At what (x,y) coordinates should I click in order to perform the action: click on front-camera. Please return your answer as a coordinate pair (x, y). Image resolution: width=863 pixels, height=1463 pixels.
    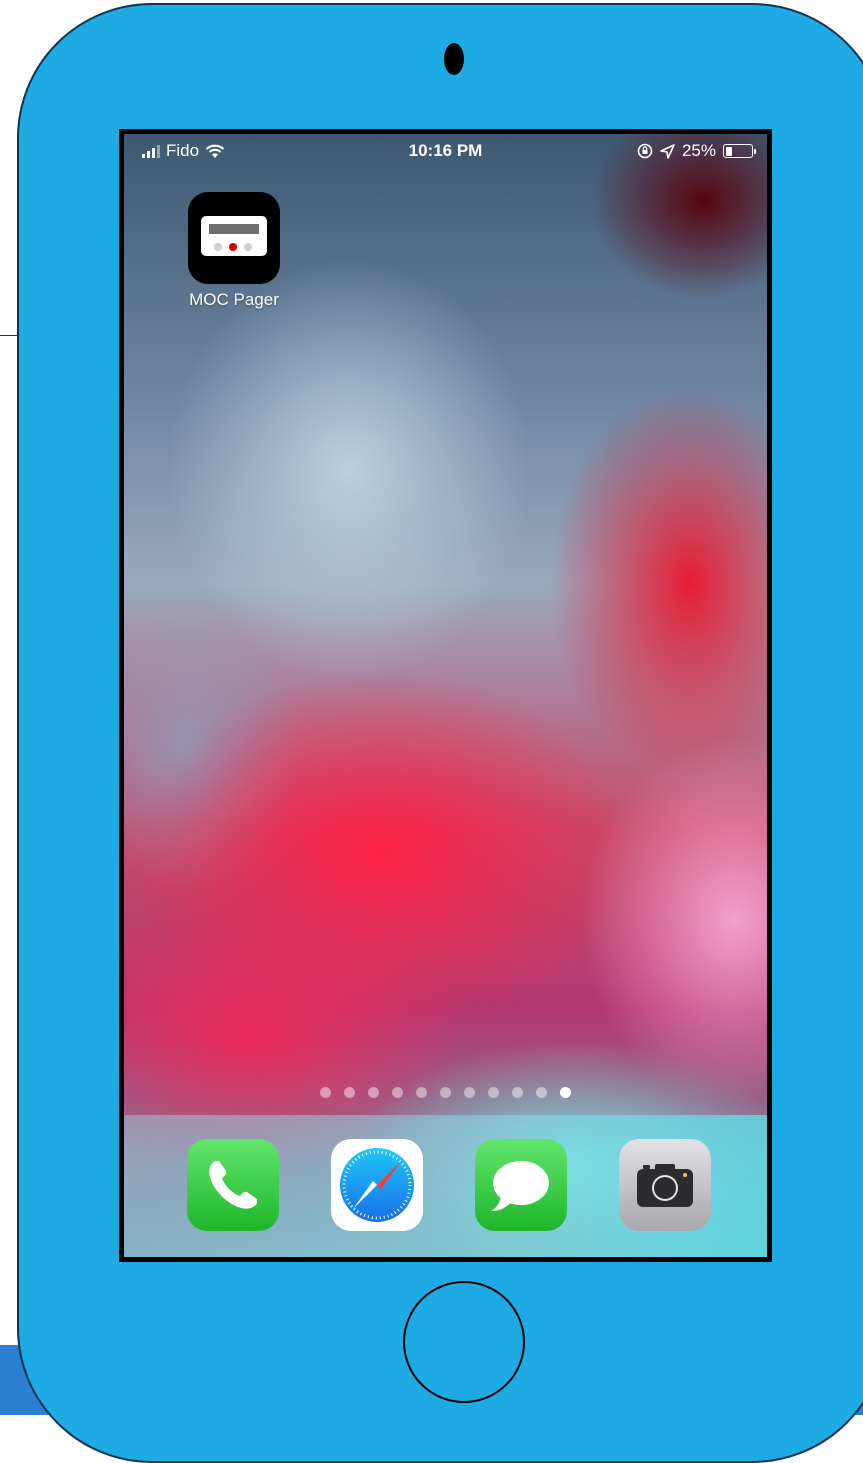
    Looking at the image, I should click on (454, 59).